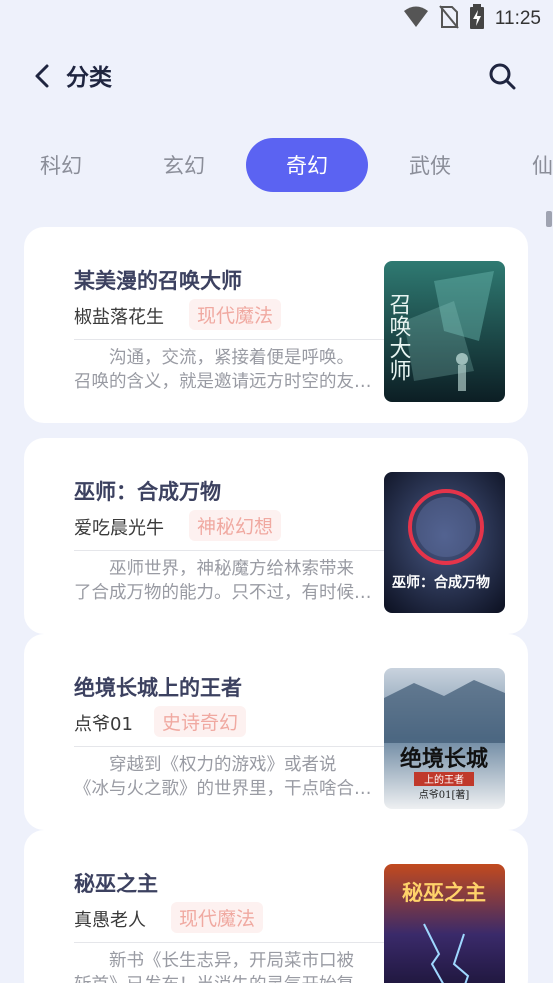 The height and width of the screenshot is (983, 553). What do you see at coordinates (235, 525) in the screenshot?
I see `genre-tag: 神秘幻想` at bounding box center [235, 525].